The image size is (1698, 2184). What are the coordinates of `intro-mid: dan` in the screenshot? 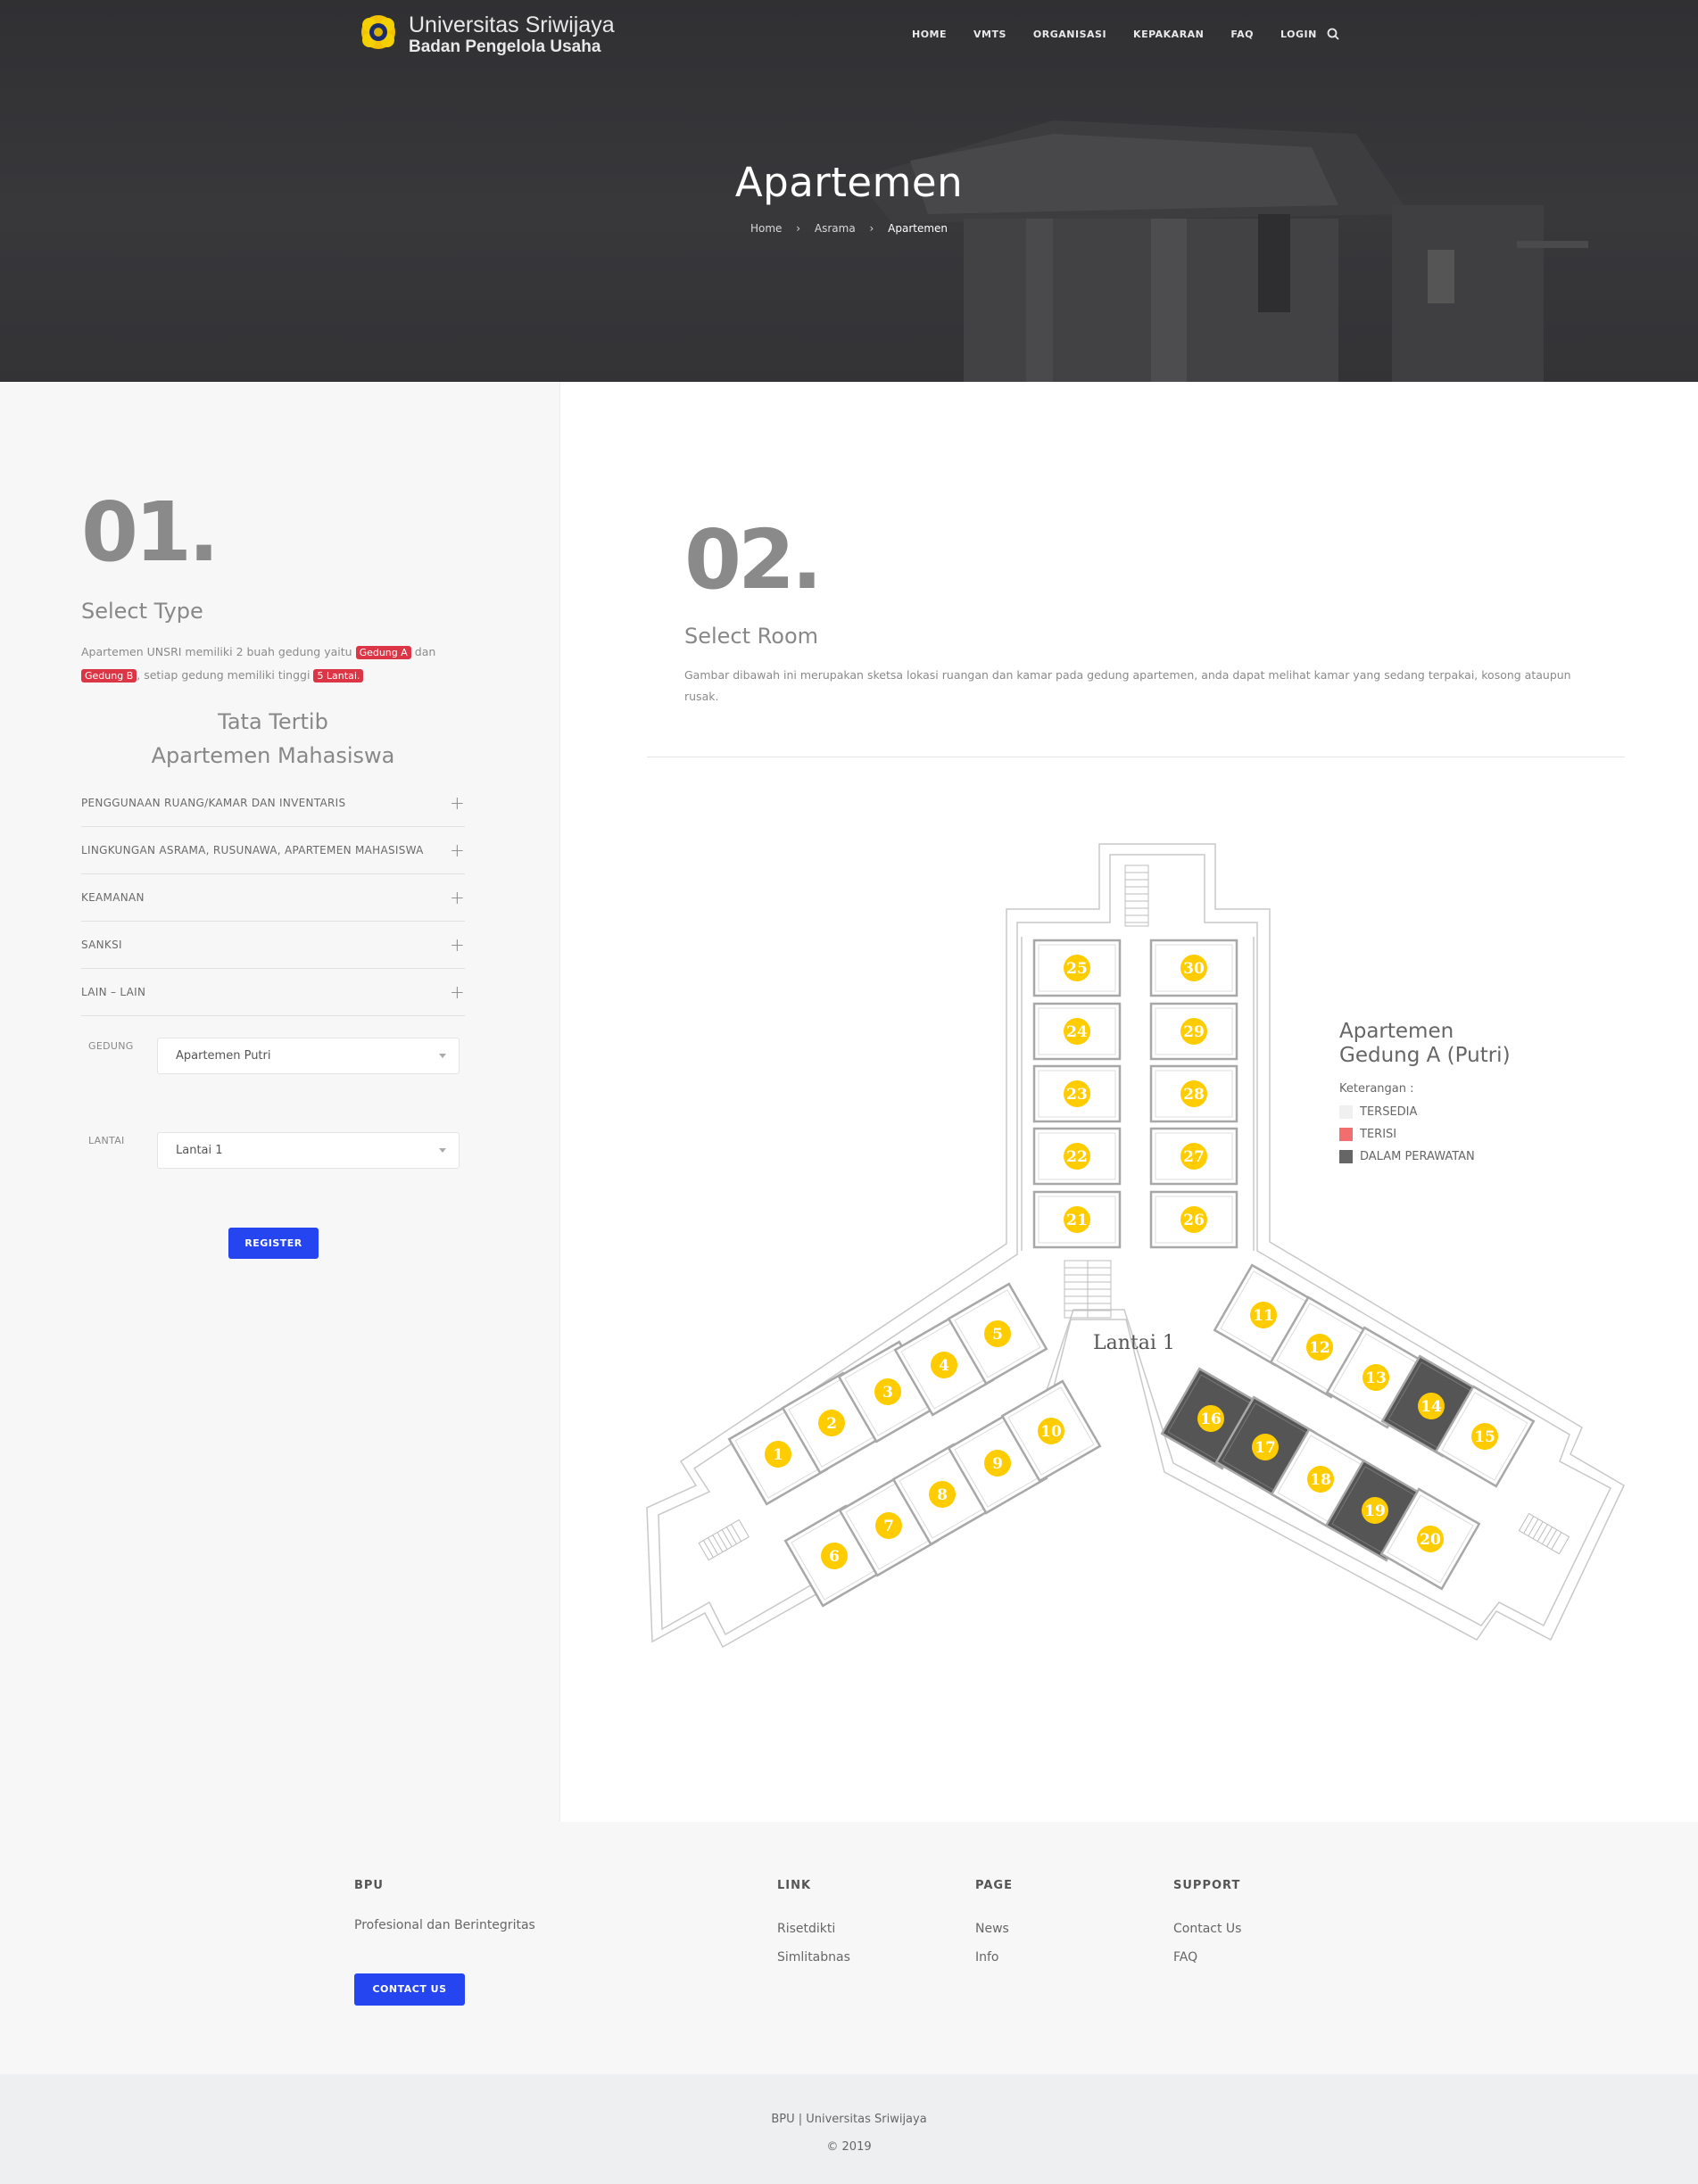 It's located at (425, 651).